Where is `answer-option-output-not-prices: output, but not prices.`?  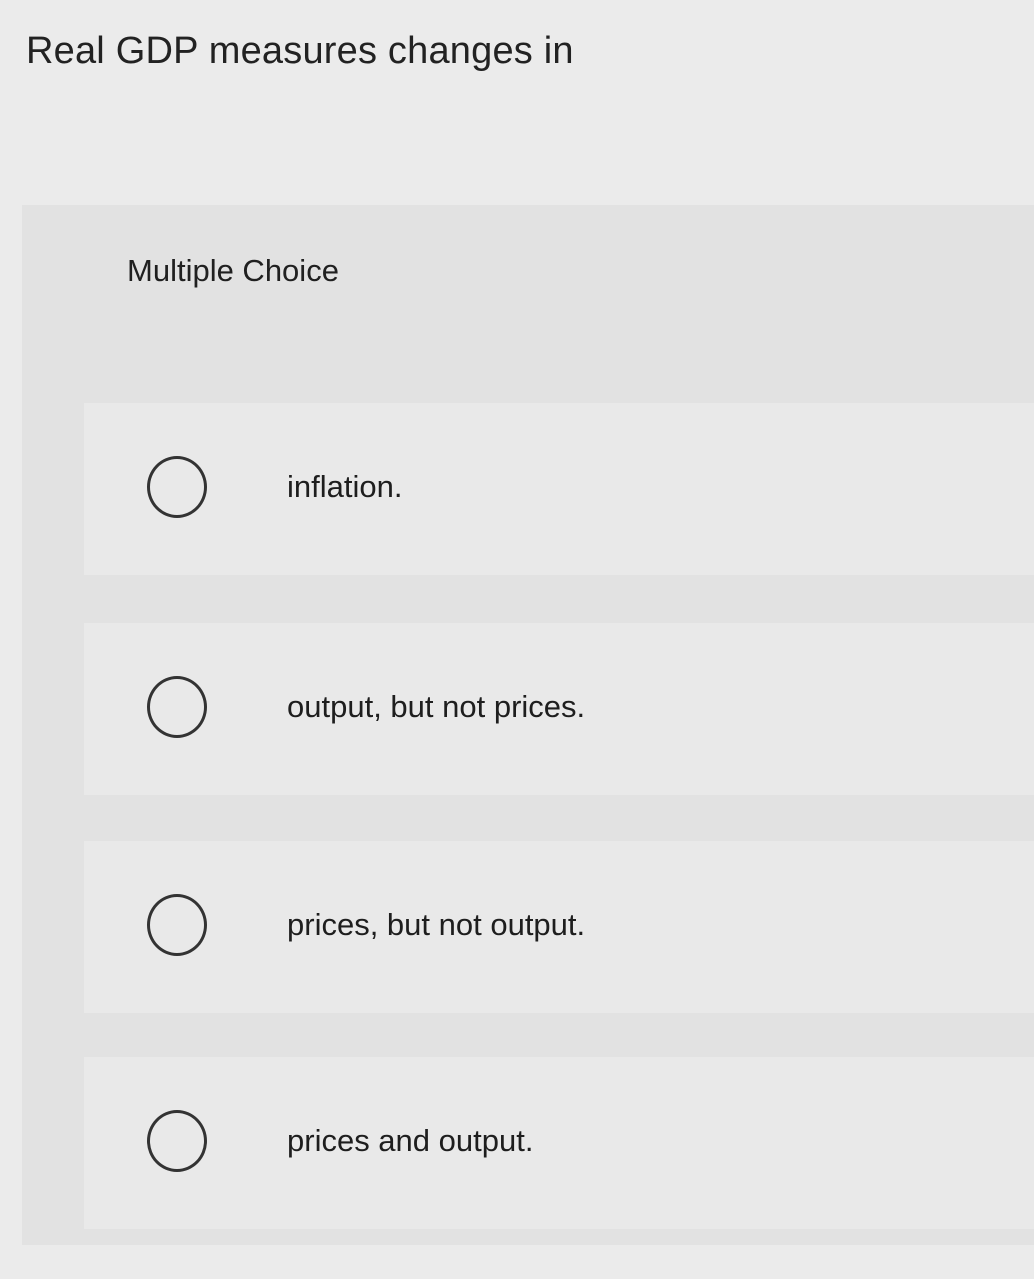 answer-option-output-not-prices: output, but not prices. is located at coordinates (559, 709).